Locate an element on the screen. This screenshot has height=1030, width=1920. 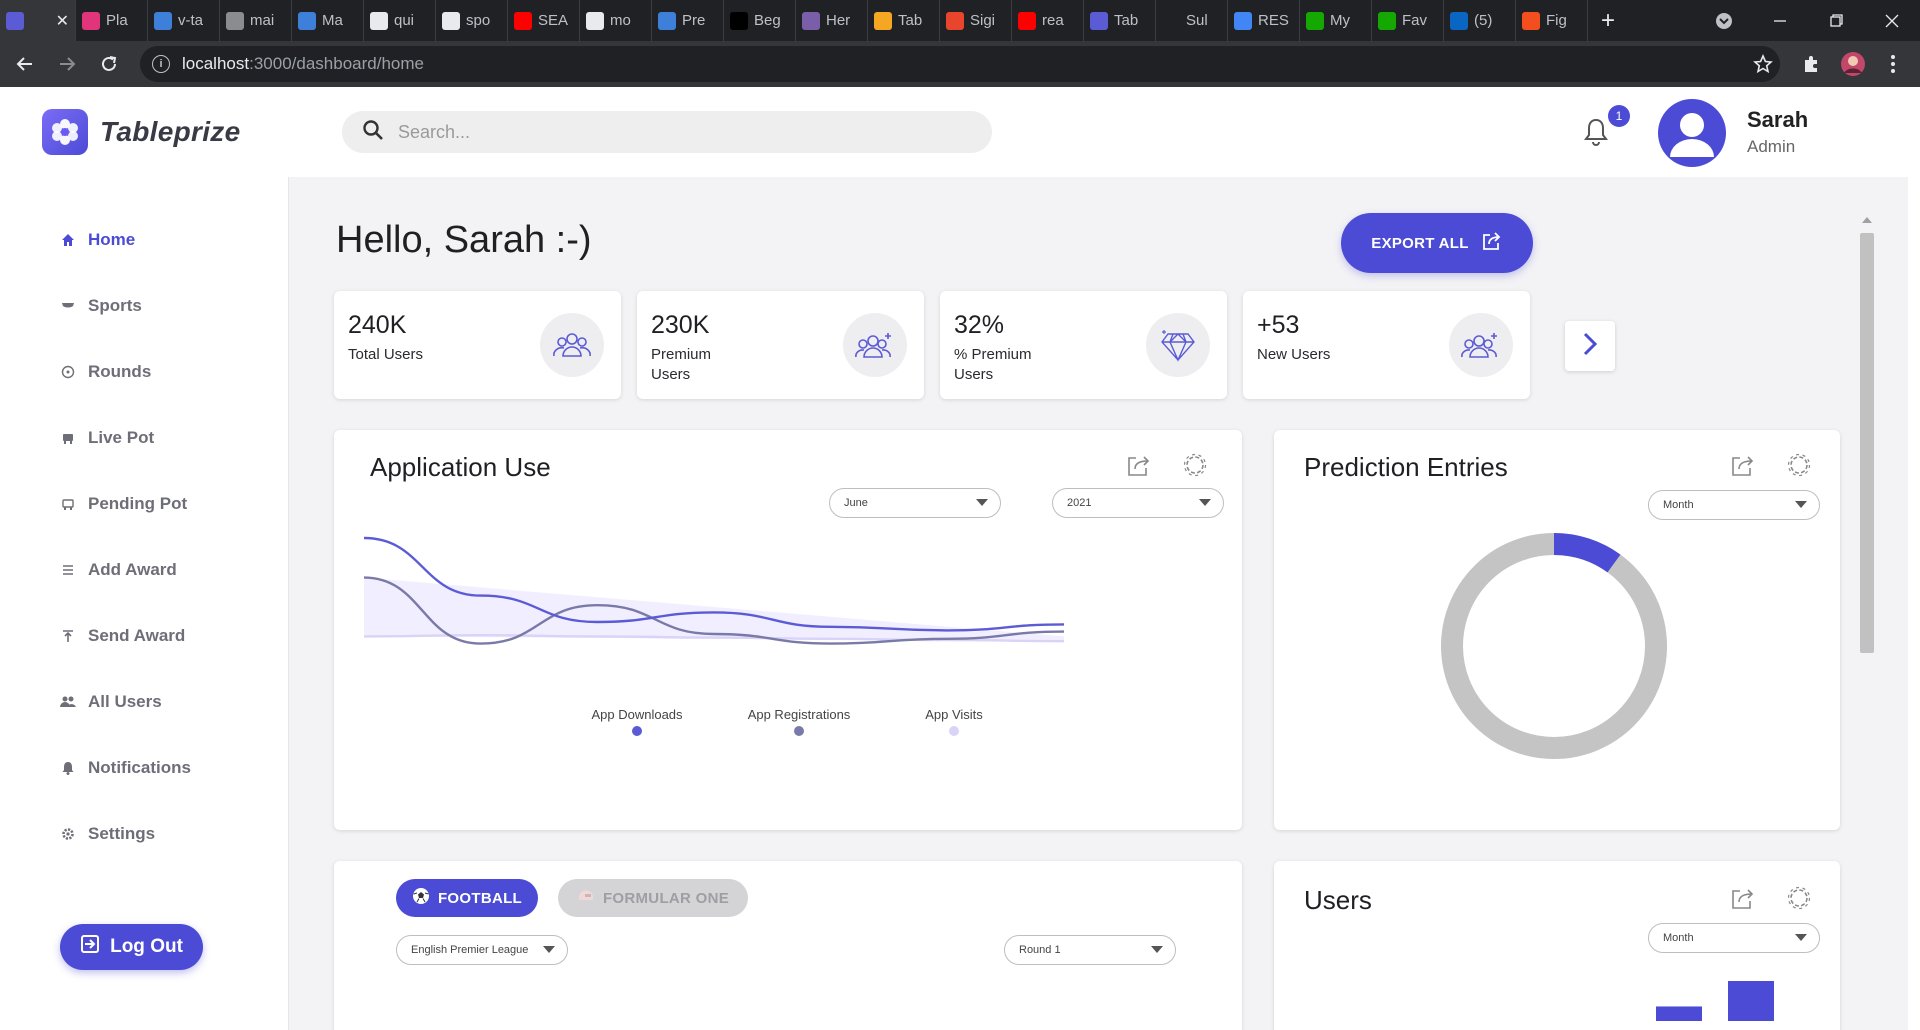
tab-football: FOOTBALL is located at coordinates (467, 898).